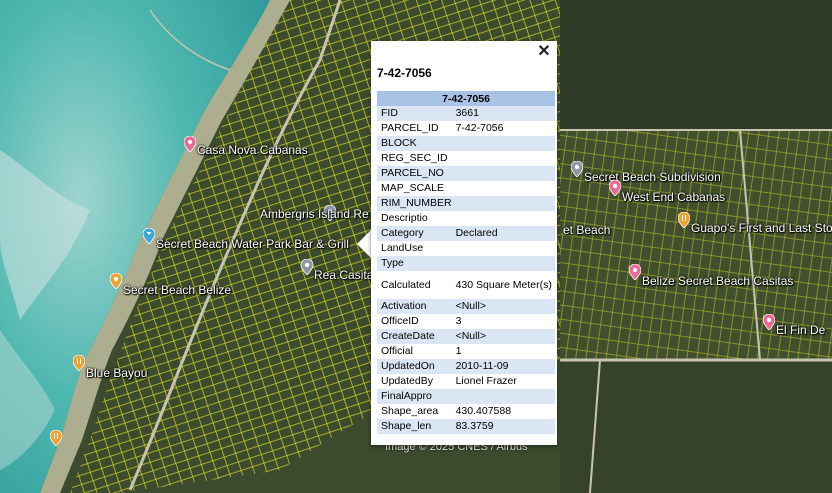  What do you see at coordinates (414, 285) in the screenshot?
I see `attr-key: Calculated` at bounding box center [414, 285].